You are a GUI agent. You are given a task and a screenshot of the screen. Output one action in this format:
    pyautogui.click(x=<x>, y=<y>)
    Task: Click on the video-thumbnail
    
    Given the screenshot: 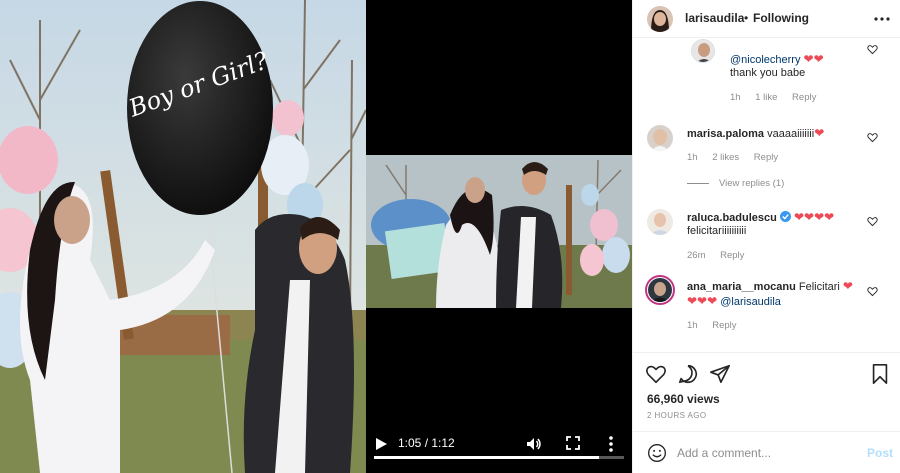 What is the action you would take?
    pyautogui.click(x=499, y=231)
    